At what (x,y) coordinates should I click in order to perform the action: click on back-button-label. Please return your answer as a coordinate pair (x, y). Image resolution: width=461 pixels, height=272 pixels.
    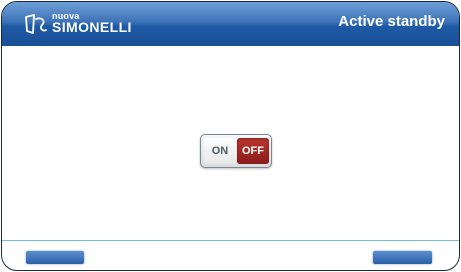
    Looking at the image, I should click on (402, 257).